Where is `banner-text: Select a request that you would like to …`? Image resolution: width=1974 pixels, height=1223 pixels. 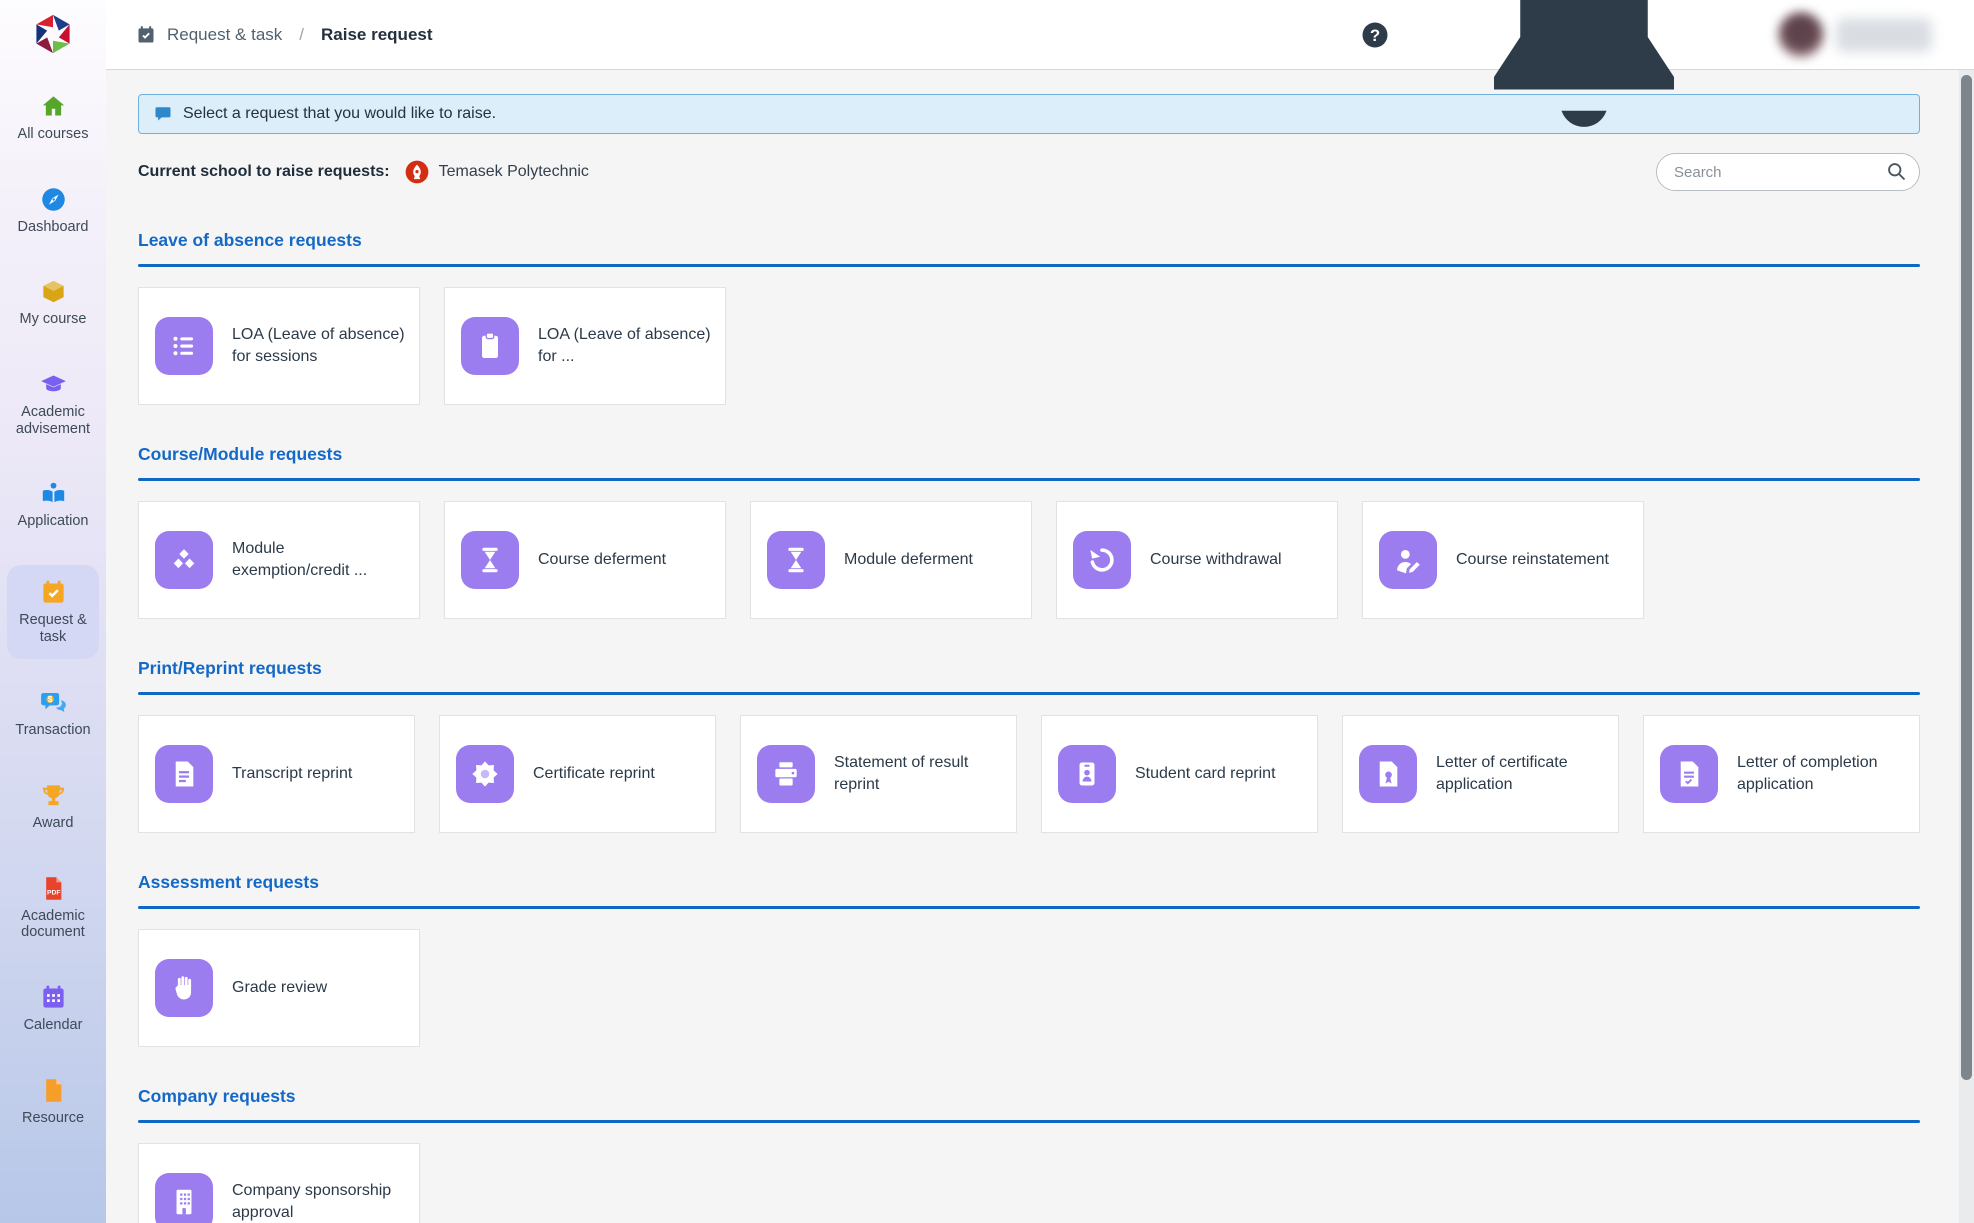 banner-text: Select a request that you would like to … is located at coordinates (340, 113).